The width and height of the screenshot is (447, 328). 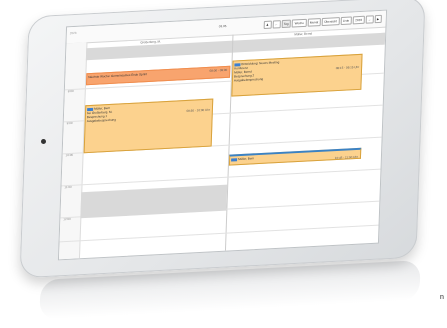 What do you see at coordinates (43, 141) in the screenshot?
I see `camera-icon` at bounding box center [43, 141].